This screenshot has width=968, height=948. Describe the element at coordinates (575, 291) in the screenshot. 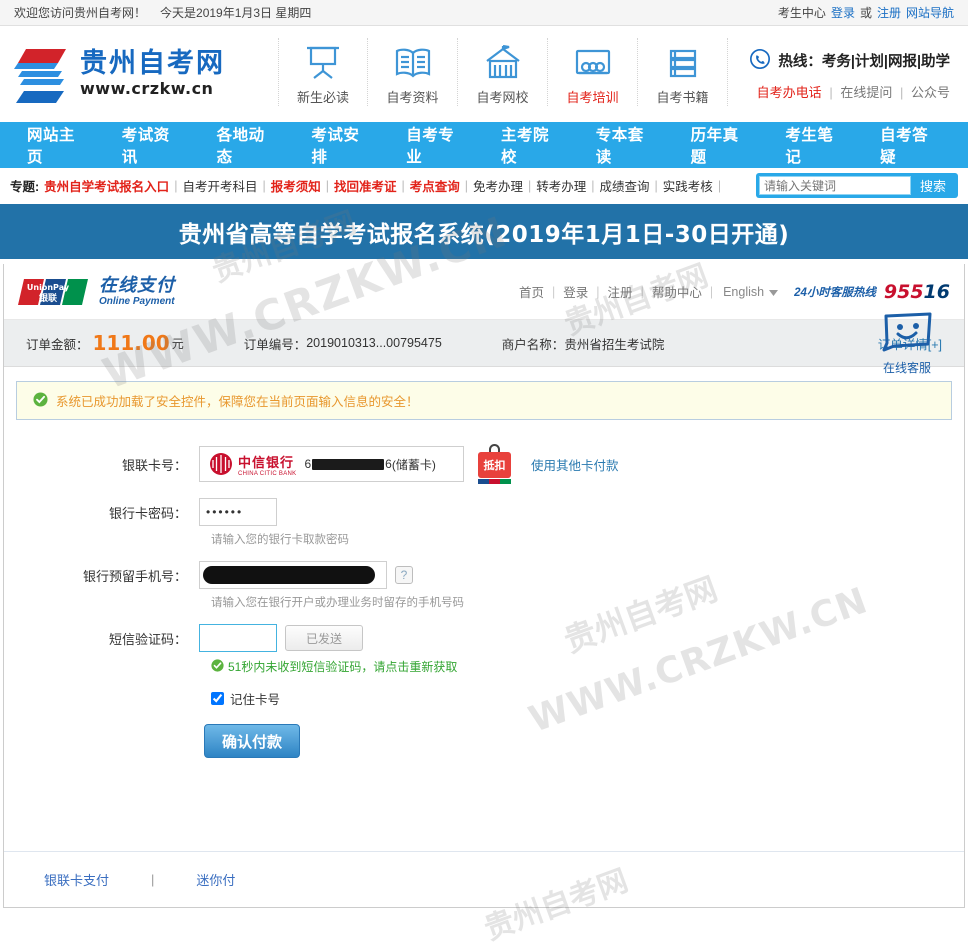

I see `payhead-link-login: 登录` at that location.